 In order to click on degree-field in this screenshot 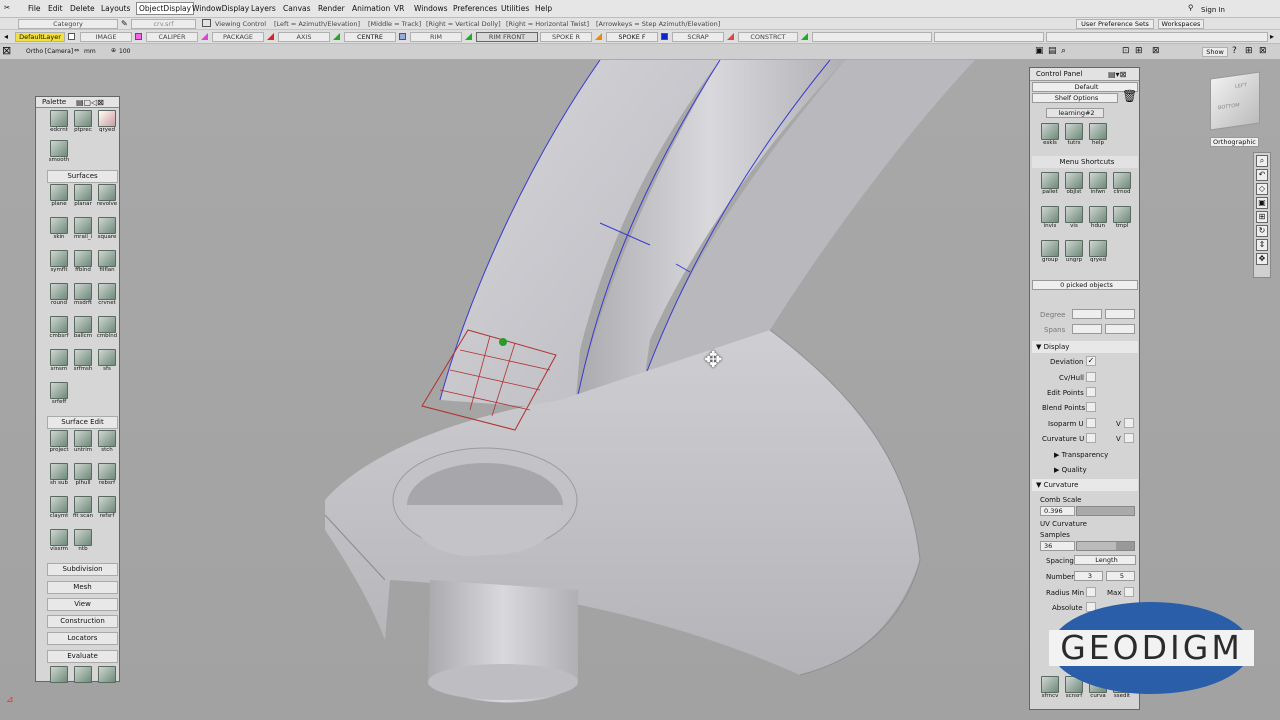, I will do `click(1087, 314)`.